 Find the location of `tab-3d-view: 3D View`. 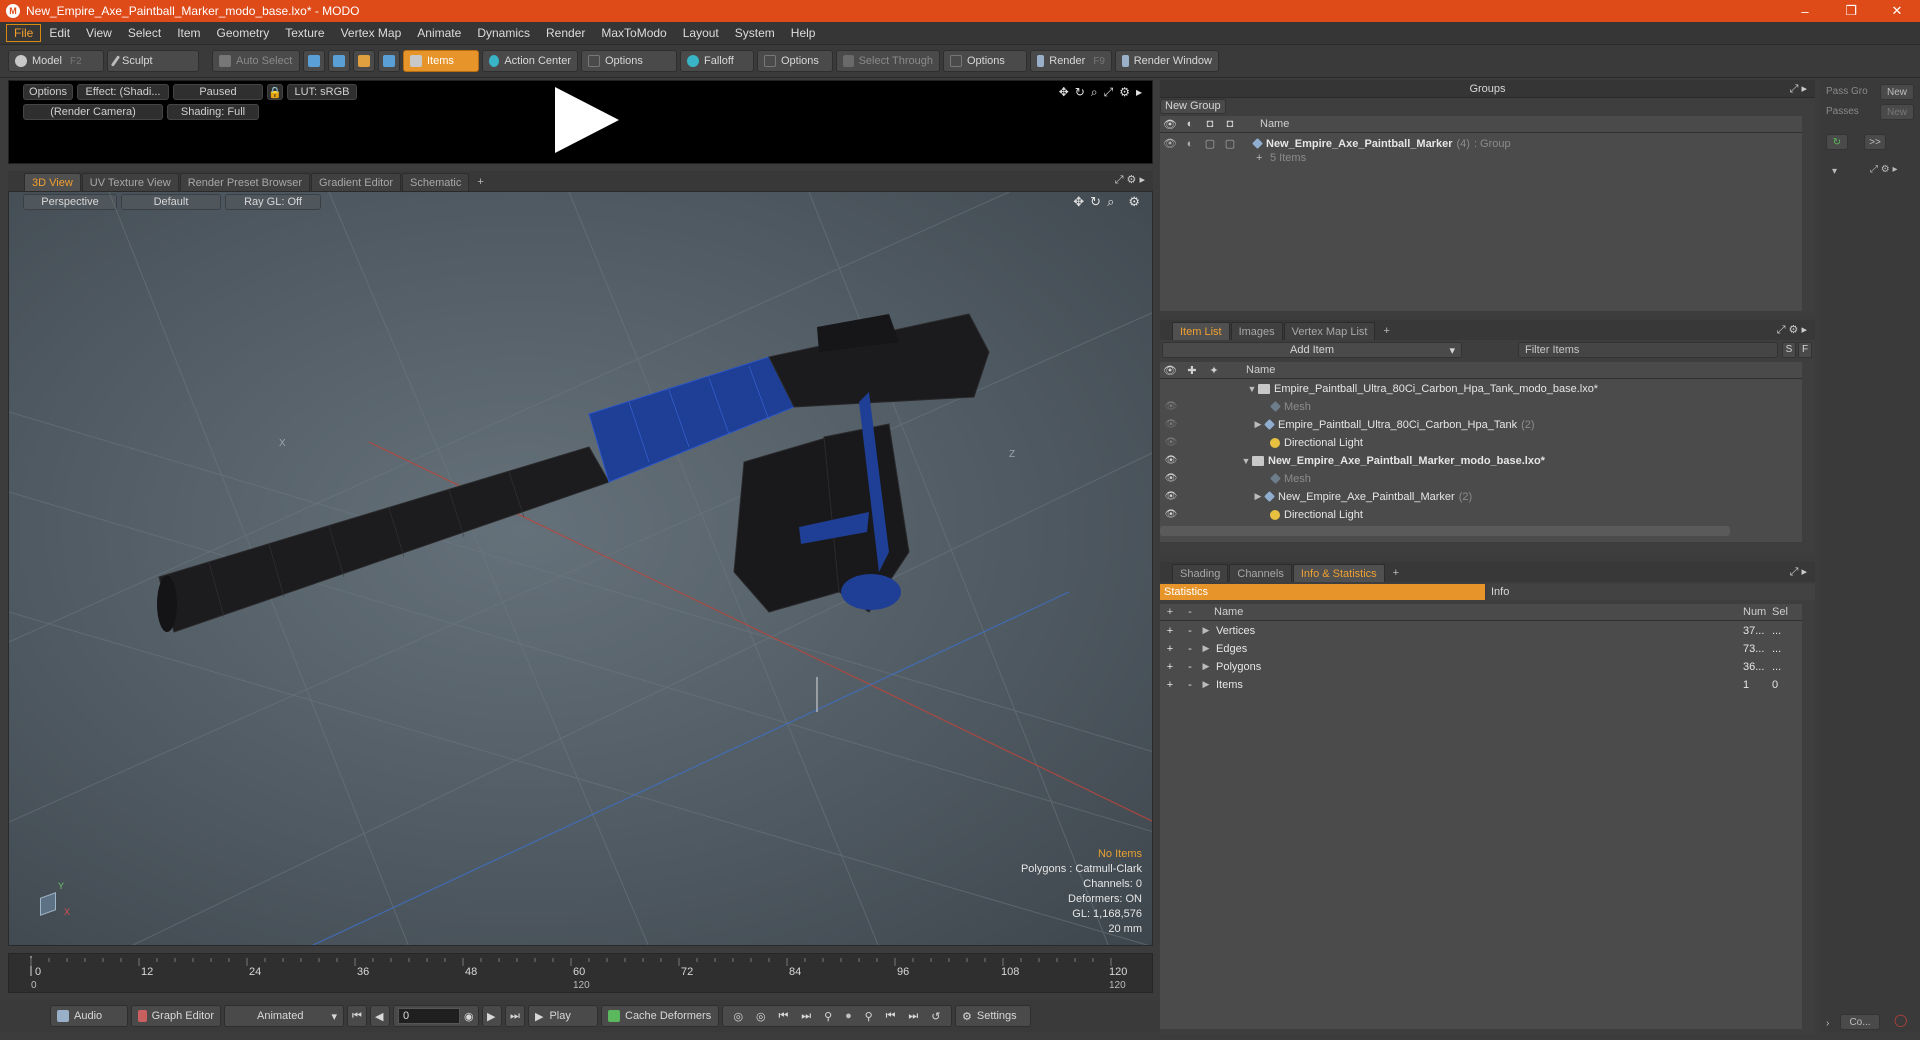

tab-3d-view: 3D View is located at coordinates (52, 182).